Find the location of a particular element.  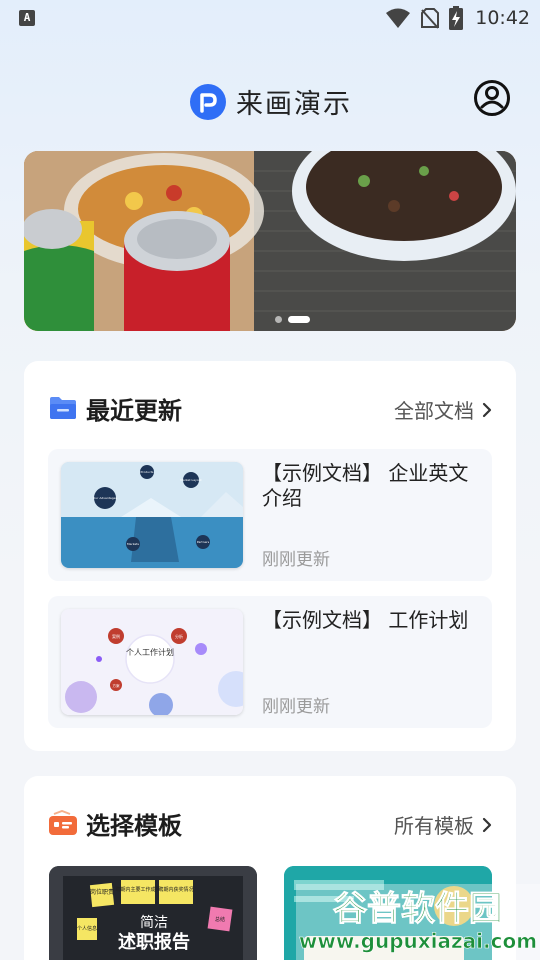

template-thumbnail: 岗位职责 聘期内主要工作成果 聘期内获奖情况 个人信息 总结 简洁 述职报告 is located at coordinates (153, 913).